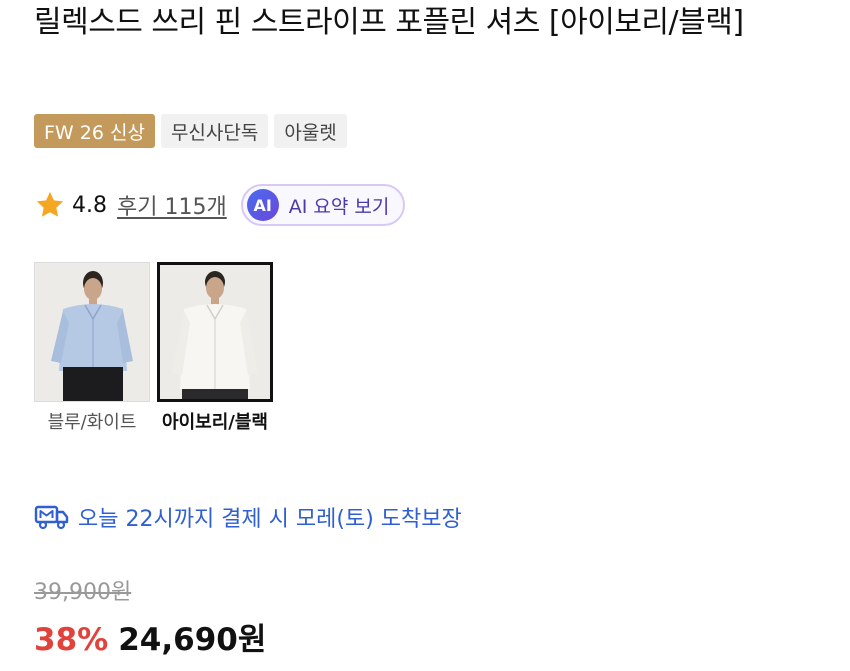  I want to click on product-title: 릴렉스드 쓰리 핀 스트라이프 포플린 셔츠 [아이보리/블랙], so click(389, 22).